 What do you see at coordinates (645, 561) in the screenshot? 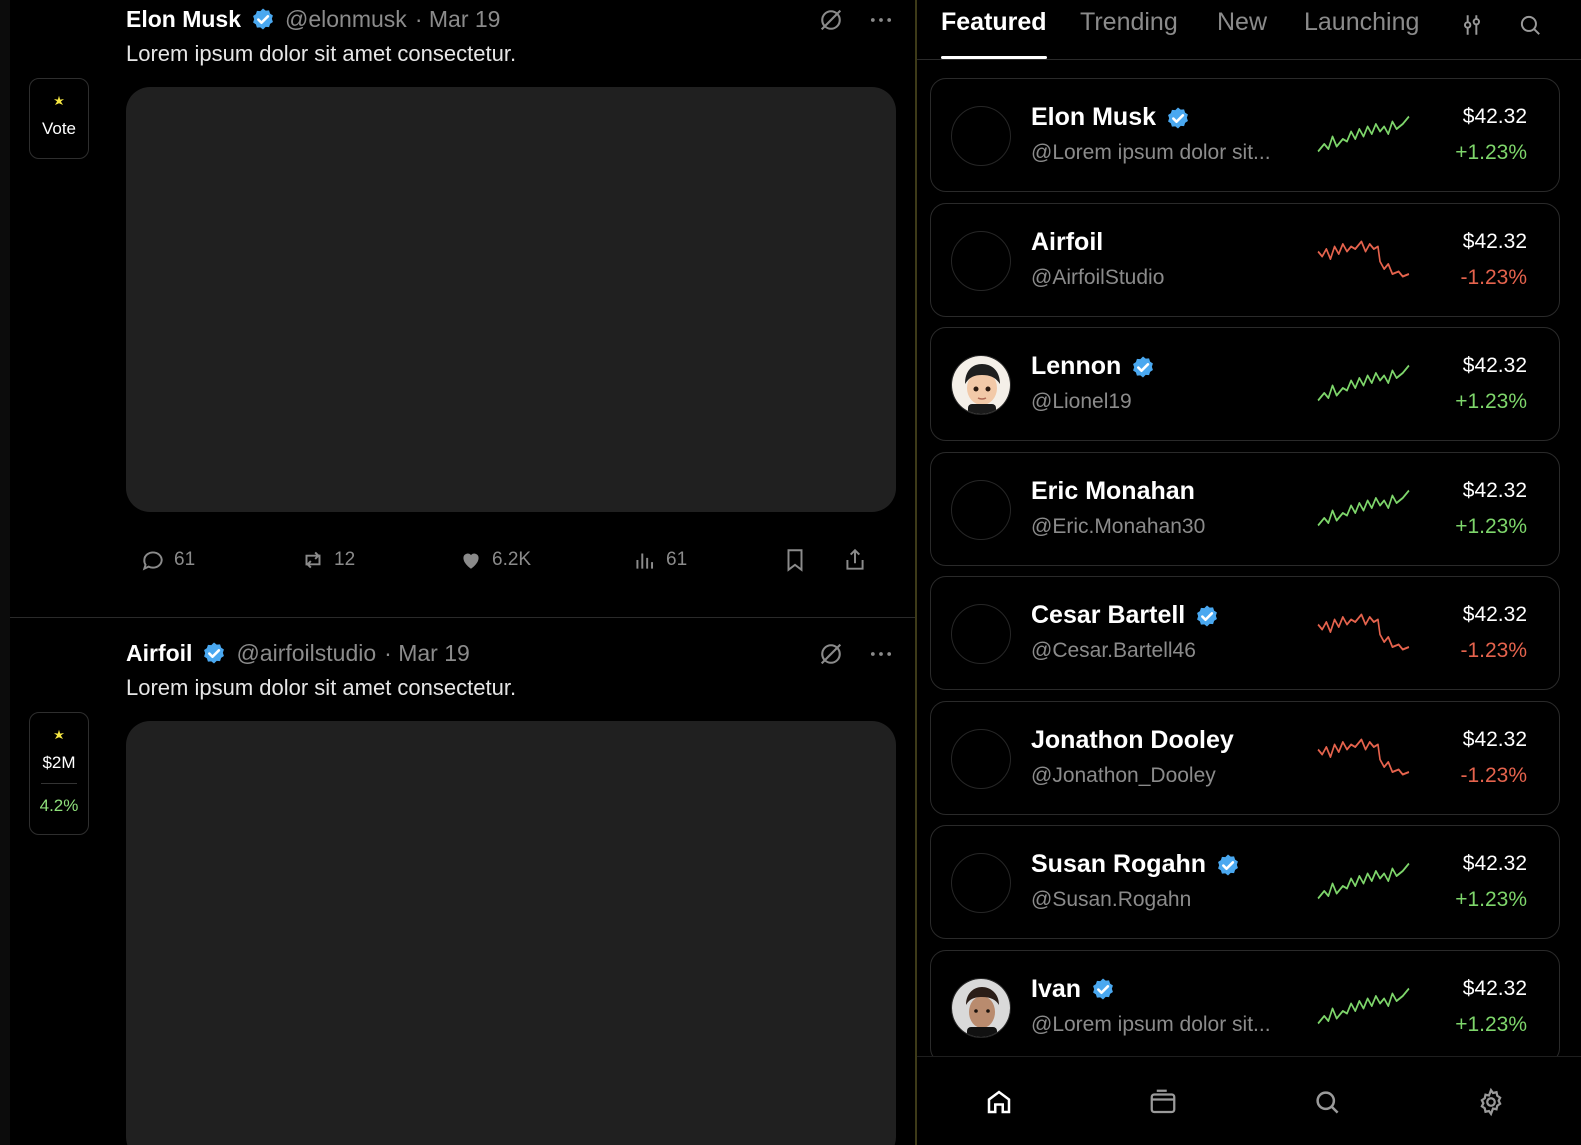
I see `views-chart-icon` at bounding box center [645, 561].